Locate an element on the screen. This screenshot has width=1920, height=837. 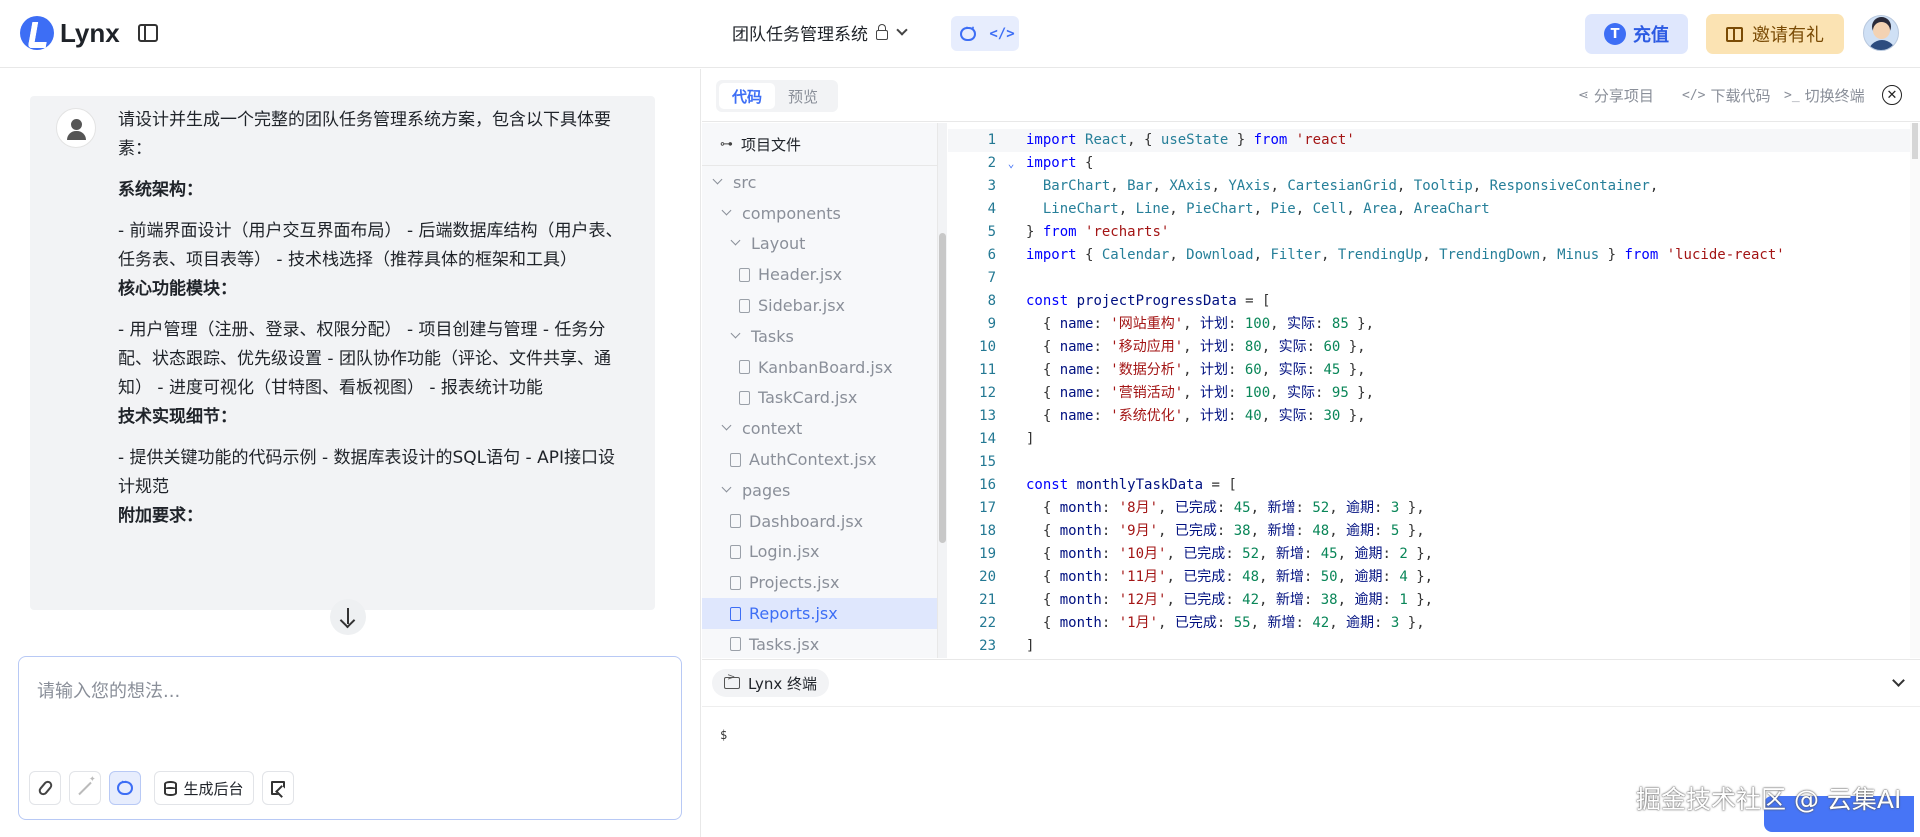
enhance-button is located at coordinates (85, 788).